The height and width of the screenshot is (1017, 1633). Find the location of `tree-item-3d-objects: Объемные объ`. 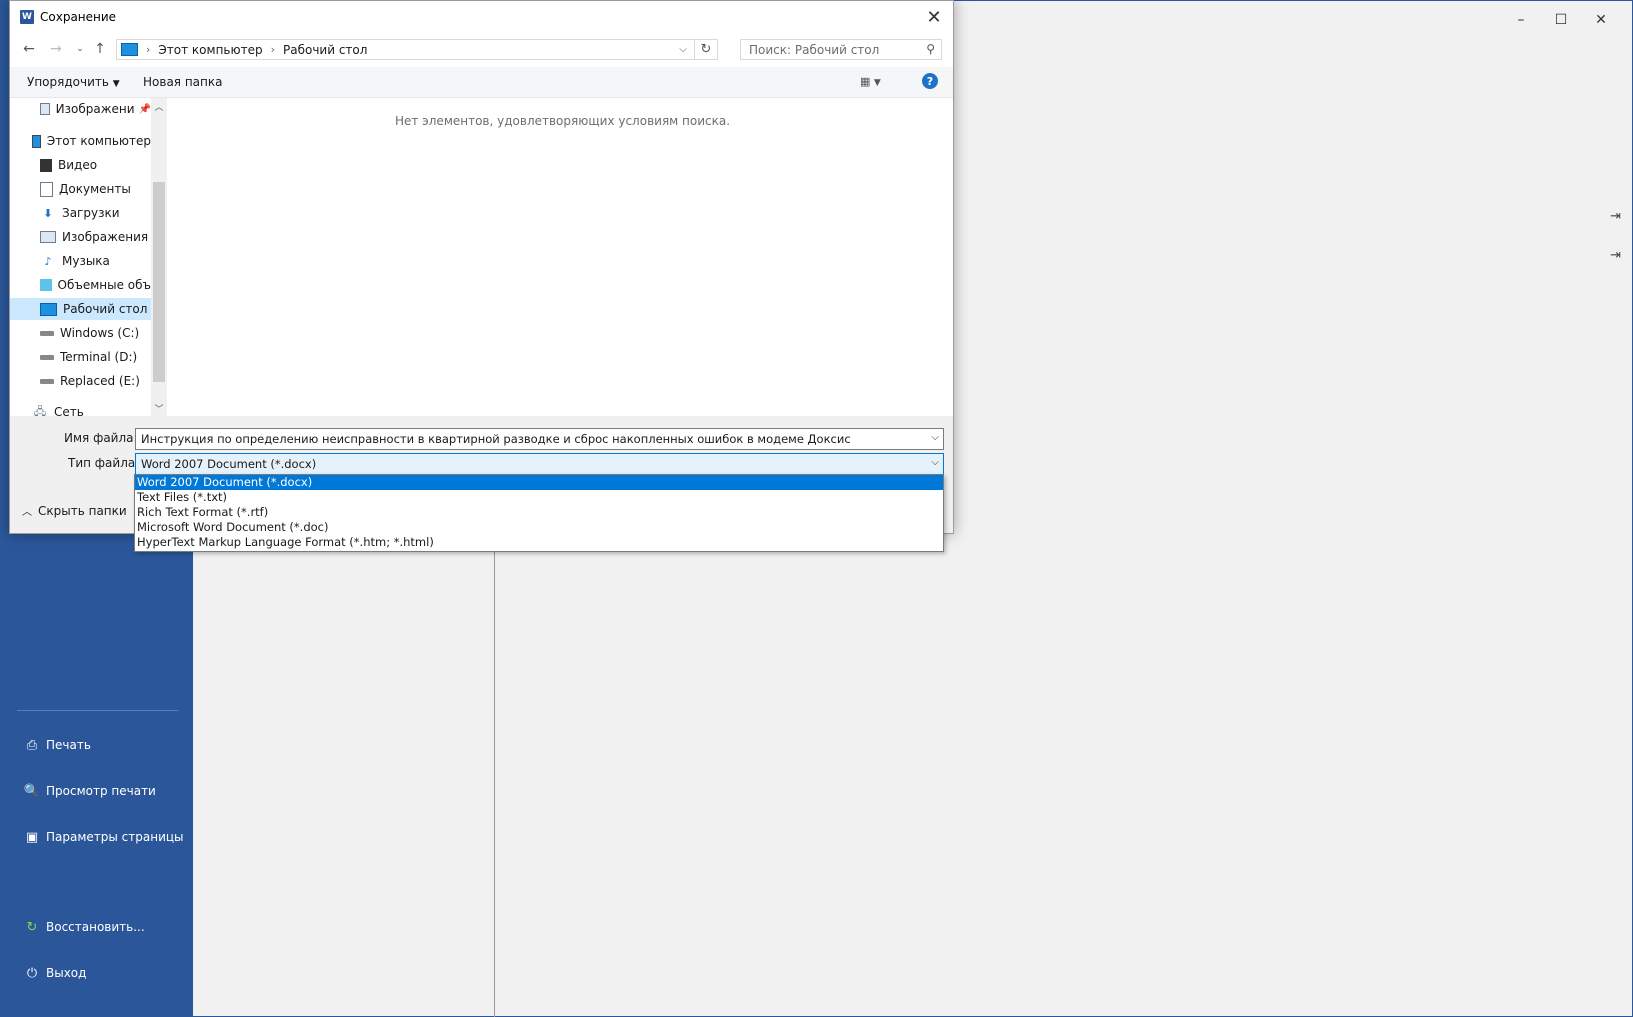

tree-item-3d-objects: Объемные объ is located at coordinates (80, 285).